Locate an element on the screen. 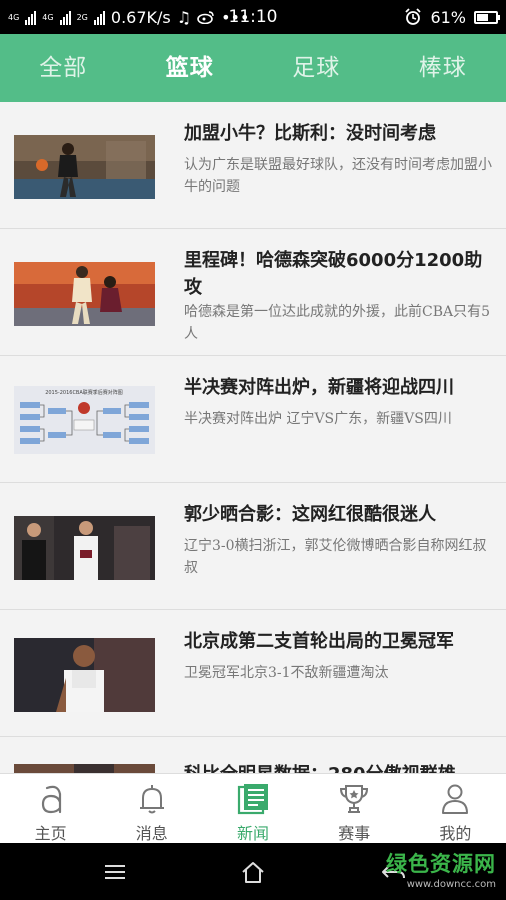 This screenshot has height=900, width=506. news-desc: 半决赛对阵出炉 辽宁VS广东，新疆VS四川 is located at coordinates (318, 419).